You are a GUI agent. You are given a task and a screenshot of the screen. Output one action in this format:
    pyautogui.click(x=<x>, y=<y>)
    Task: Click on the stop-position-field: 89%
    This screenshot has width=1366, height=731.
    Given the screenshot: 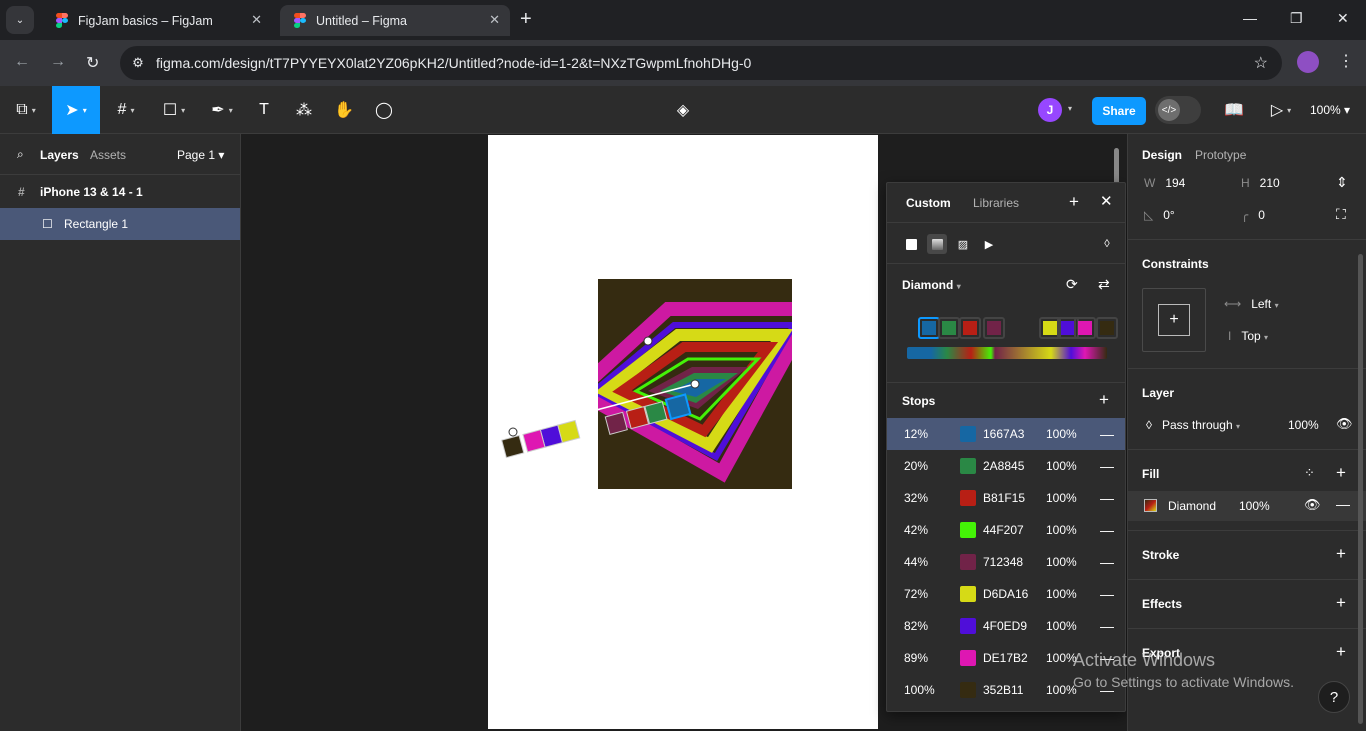 What is the action you would take?
    pyautogui.click(x=916, y=658)
    